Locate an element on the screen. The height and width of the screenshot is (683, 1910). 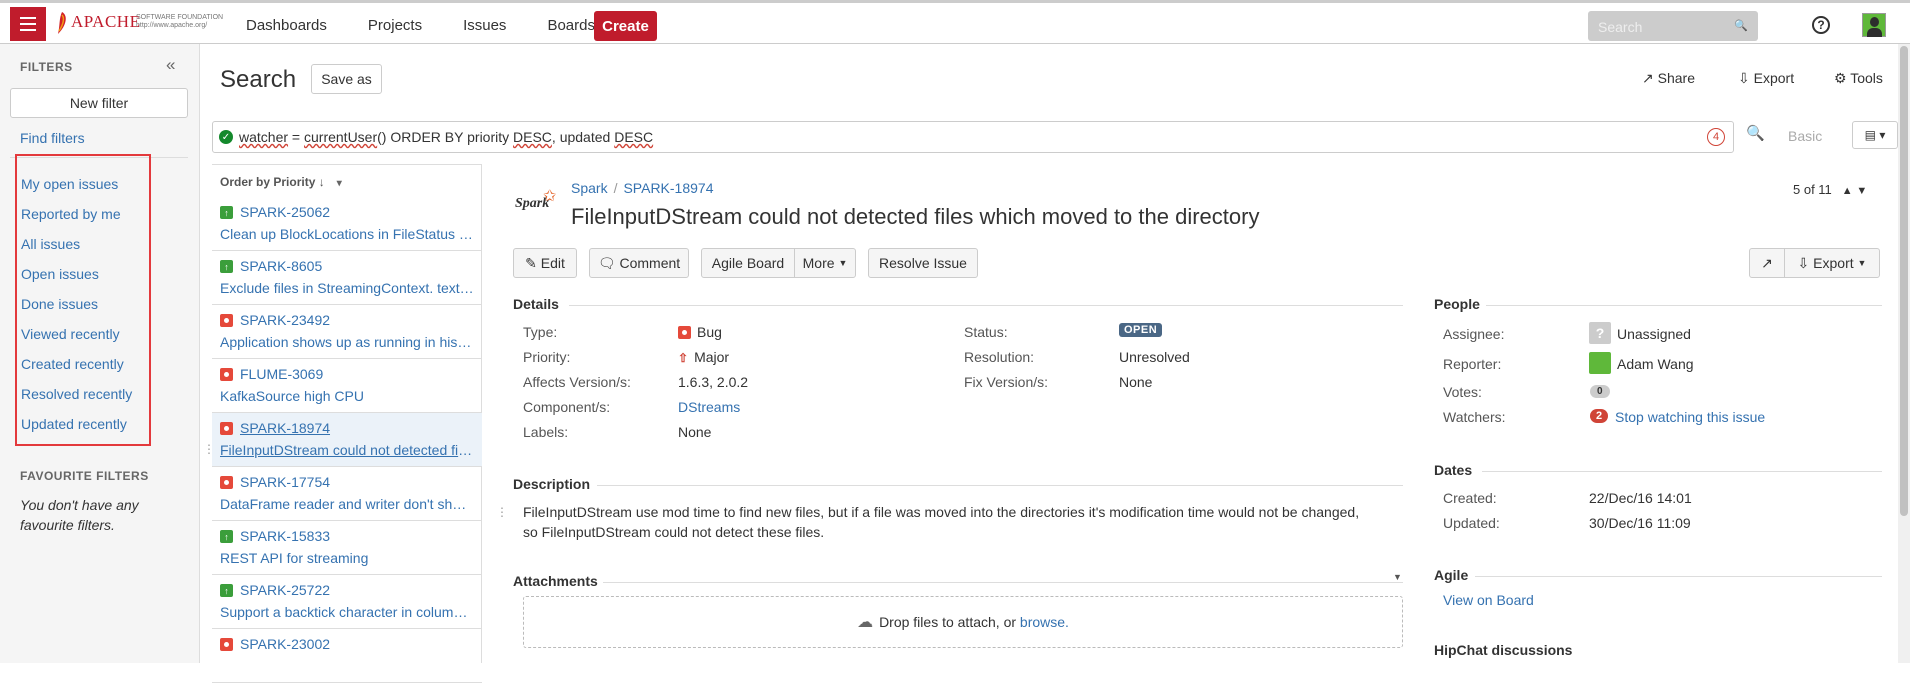
spellcheck-count-badge: 4 is located at coordinates (1716, 137).